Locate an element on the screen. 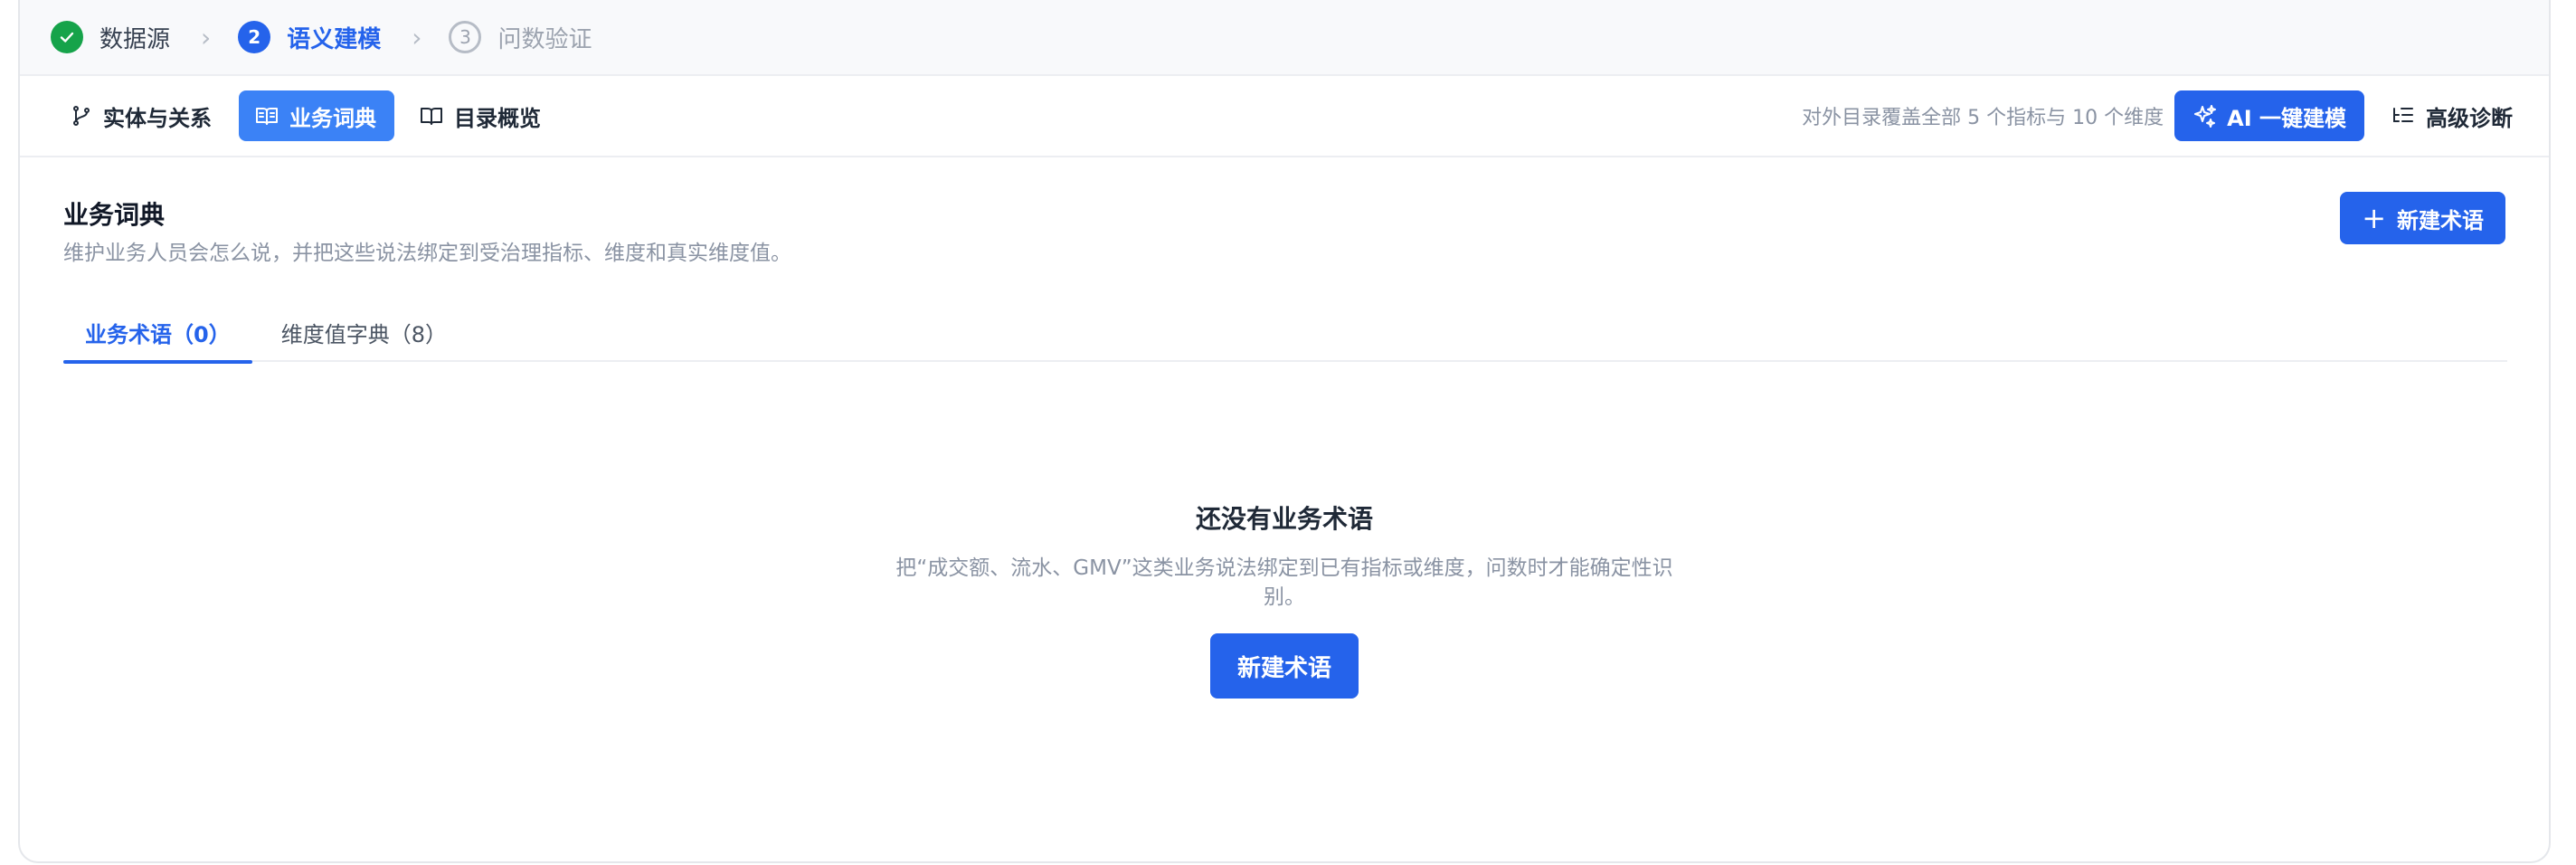 Image resolution: width=2576 pixels, height=865 pixels. step-query-validation: 3 问数验证 is located at coordinates (520, 37).